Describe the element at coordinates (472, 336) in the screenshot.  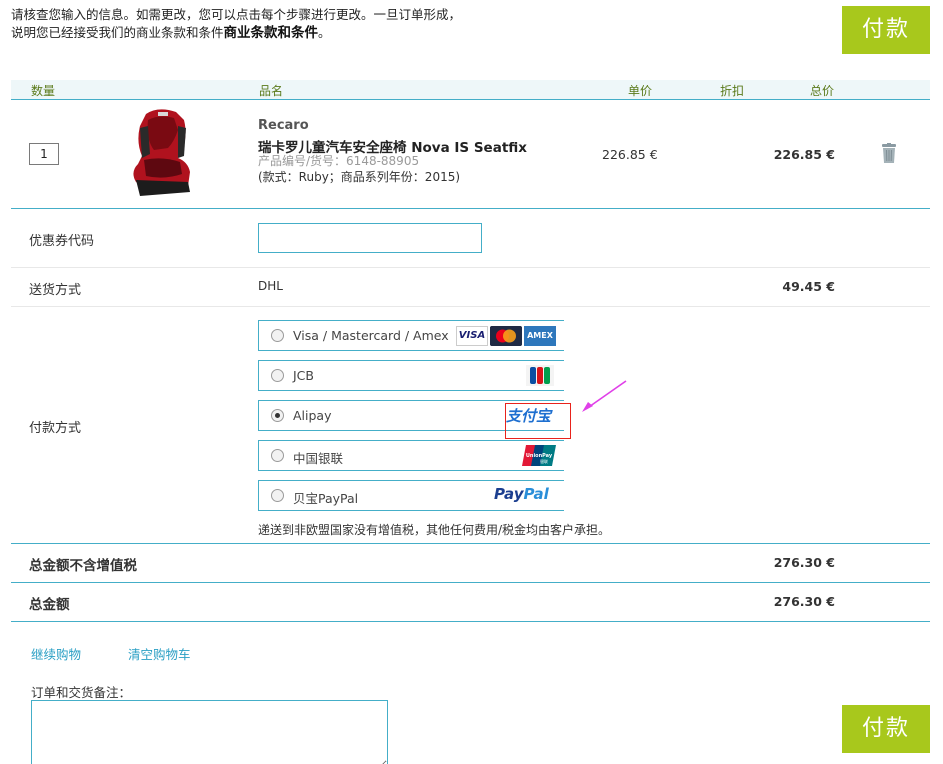
I see `visa-logo: VISA` at that location.